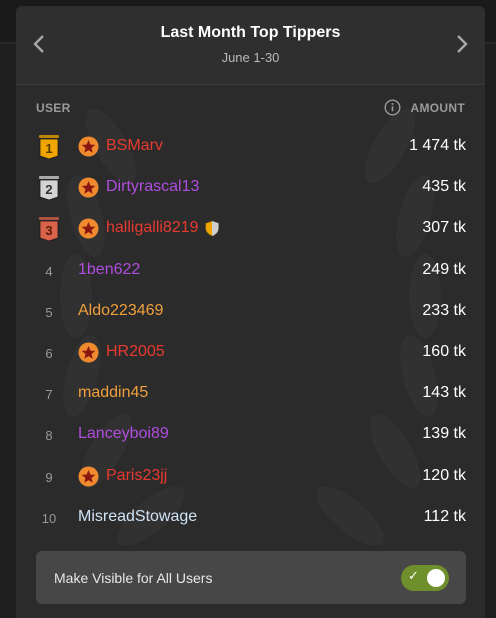 The width and height of the screenshot is (496, 618). I want to click on gold-medal-icon: 1, so click(49, 147).